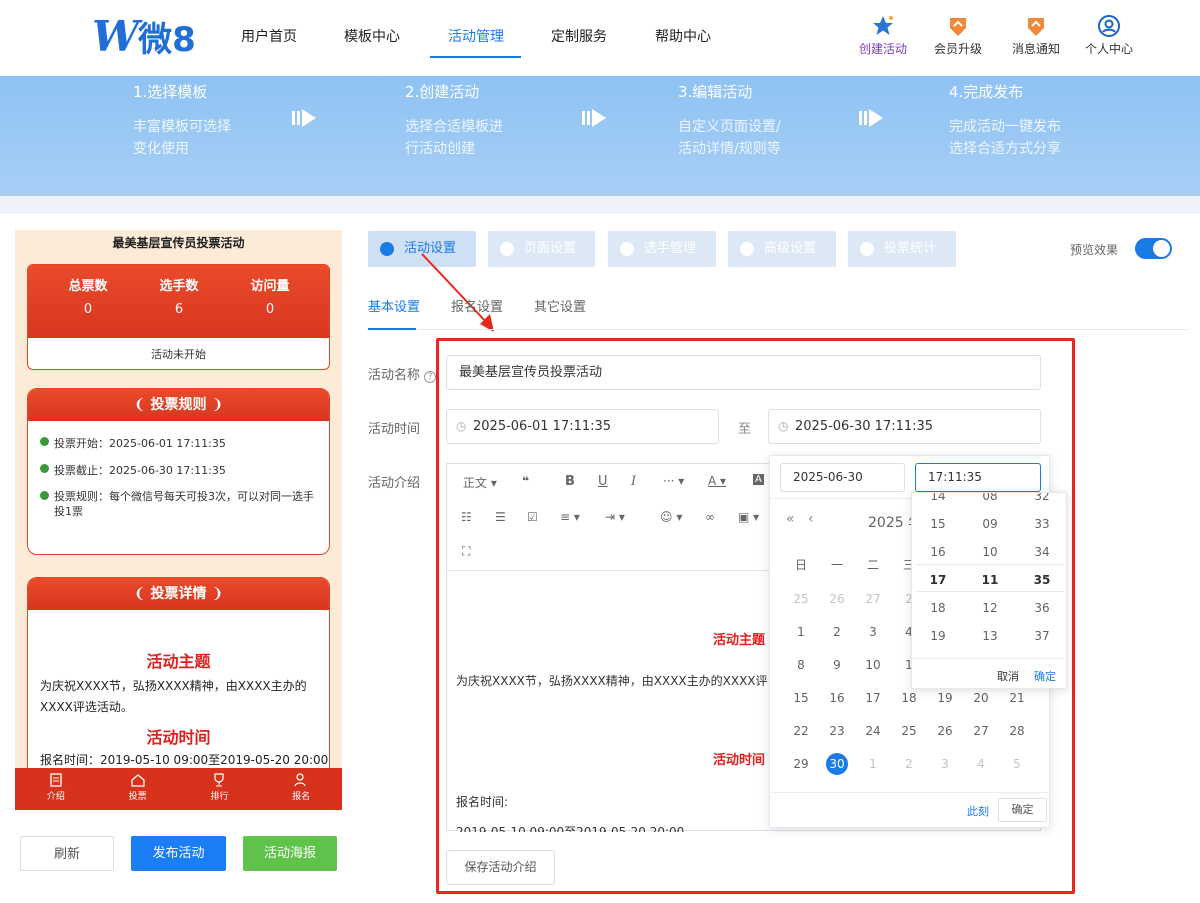 Image resolution: width=1200 pixels, height=903 pixels. Describe the element at coordinates (883, 35) in the screenshot. I see `create-activity-button: 创建活动` at that location.